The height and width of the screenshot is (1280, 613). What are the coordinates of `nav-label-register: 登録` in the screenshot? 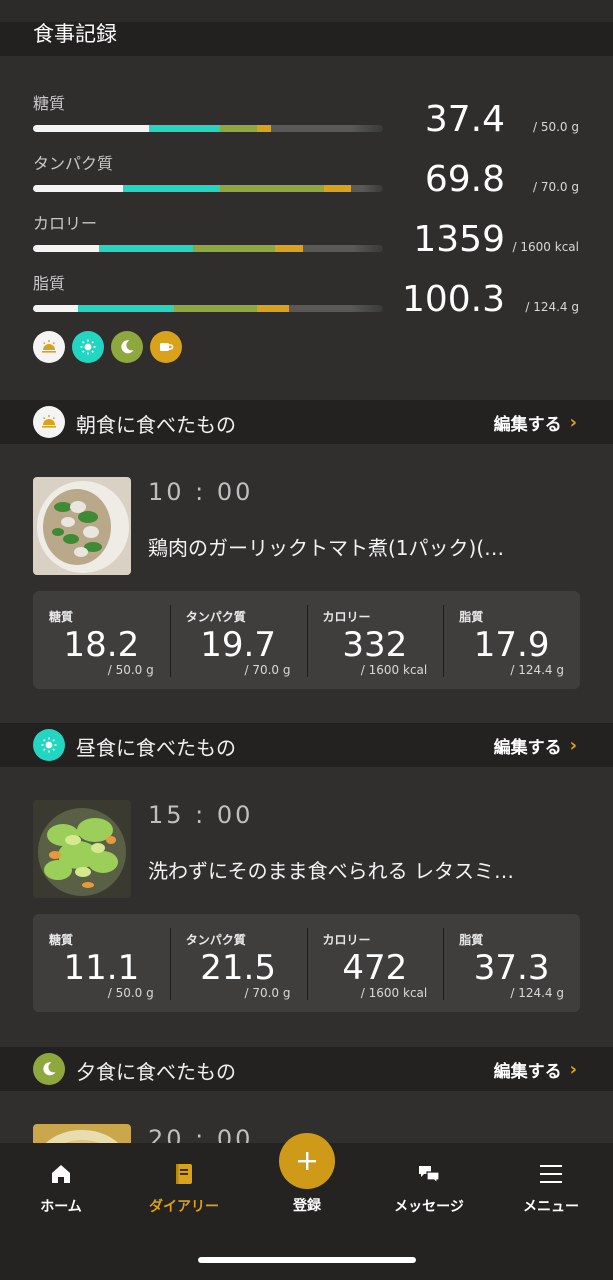 It's located at (307, 1205).